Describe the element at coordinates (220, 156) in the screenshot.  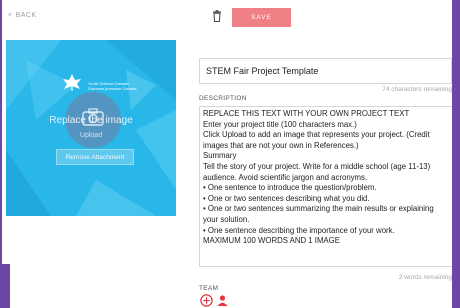
I see `description-line: Summary` at that location.